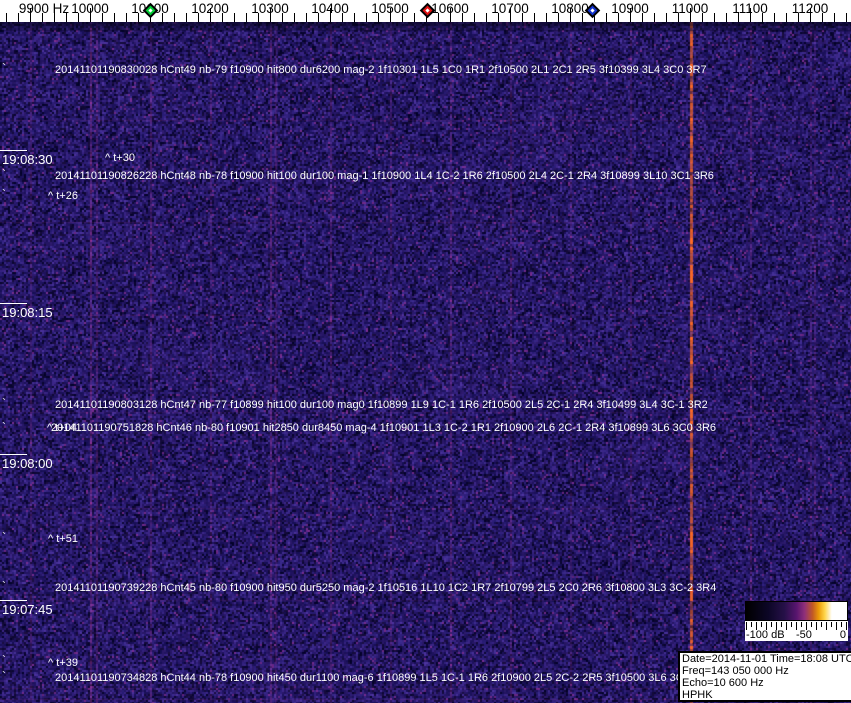  What do you see at coordinates (804, 635) in the screenshot?
I see `db-scale-mid-label: -50` at bounding box center [804, 635].